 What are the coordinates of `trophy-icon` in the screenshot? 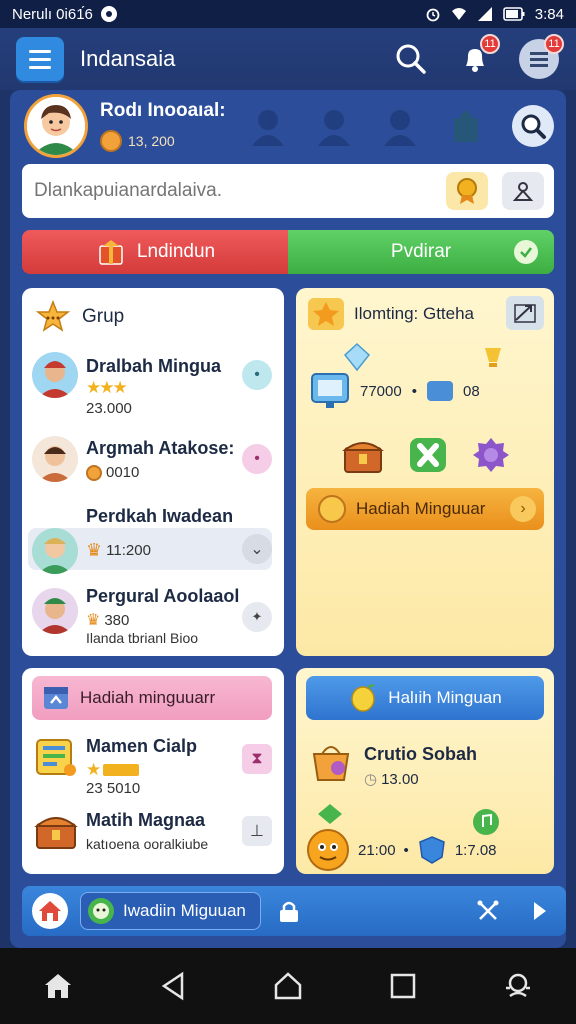 It's located at (326, 314).